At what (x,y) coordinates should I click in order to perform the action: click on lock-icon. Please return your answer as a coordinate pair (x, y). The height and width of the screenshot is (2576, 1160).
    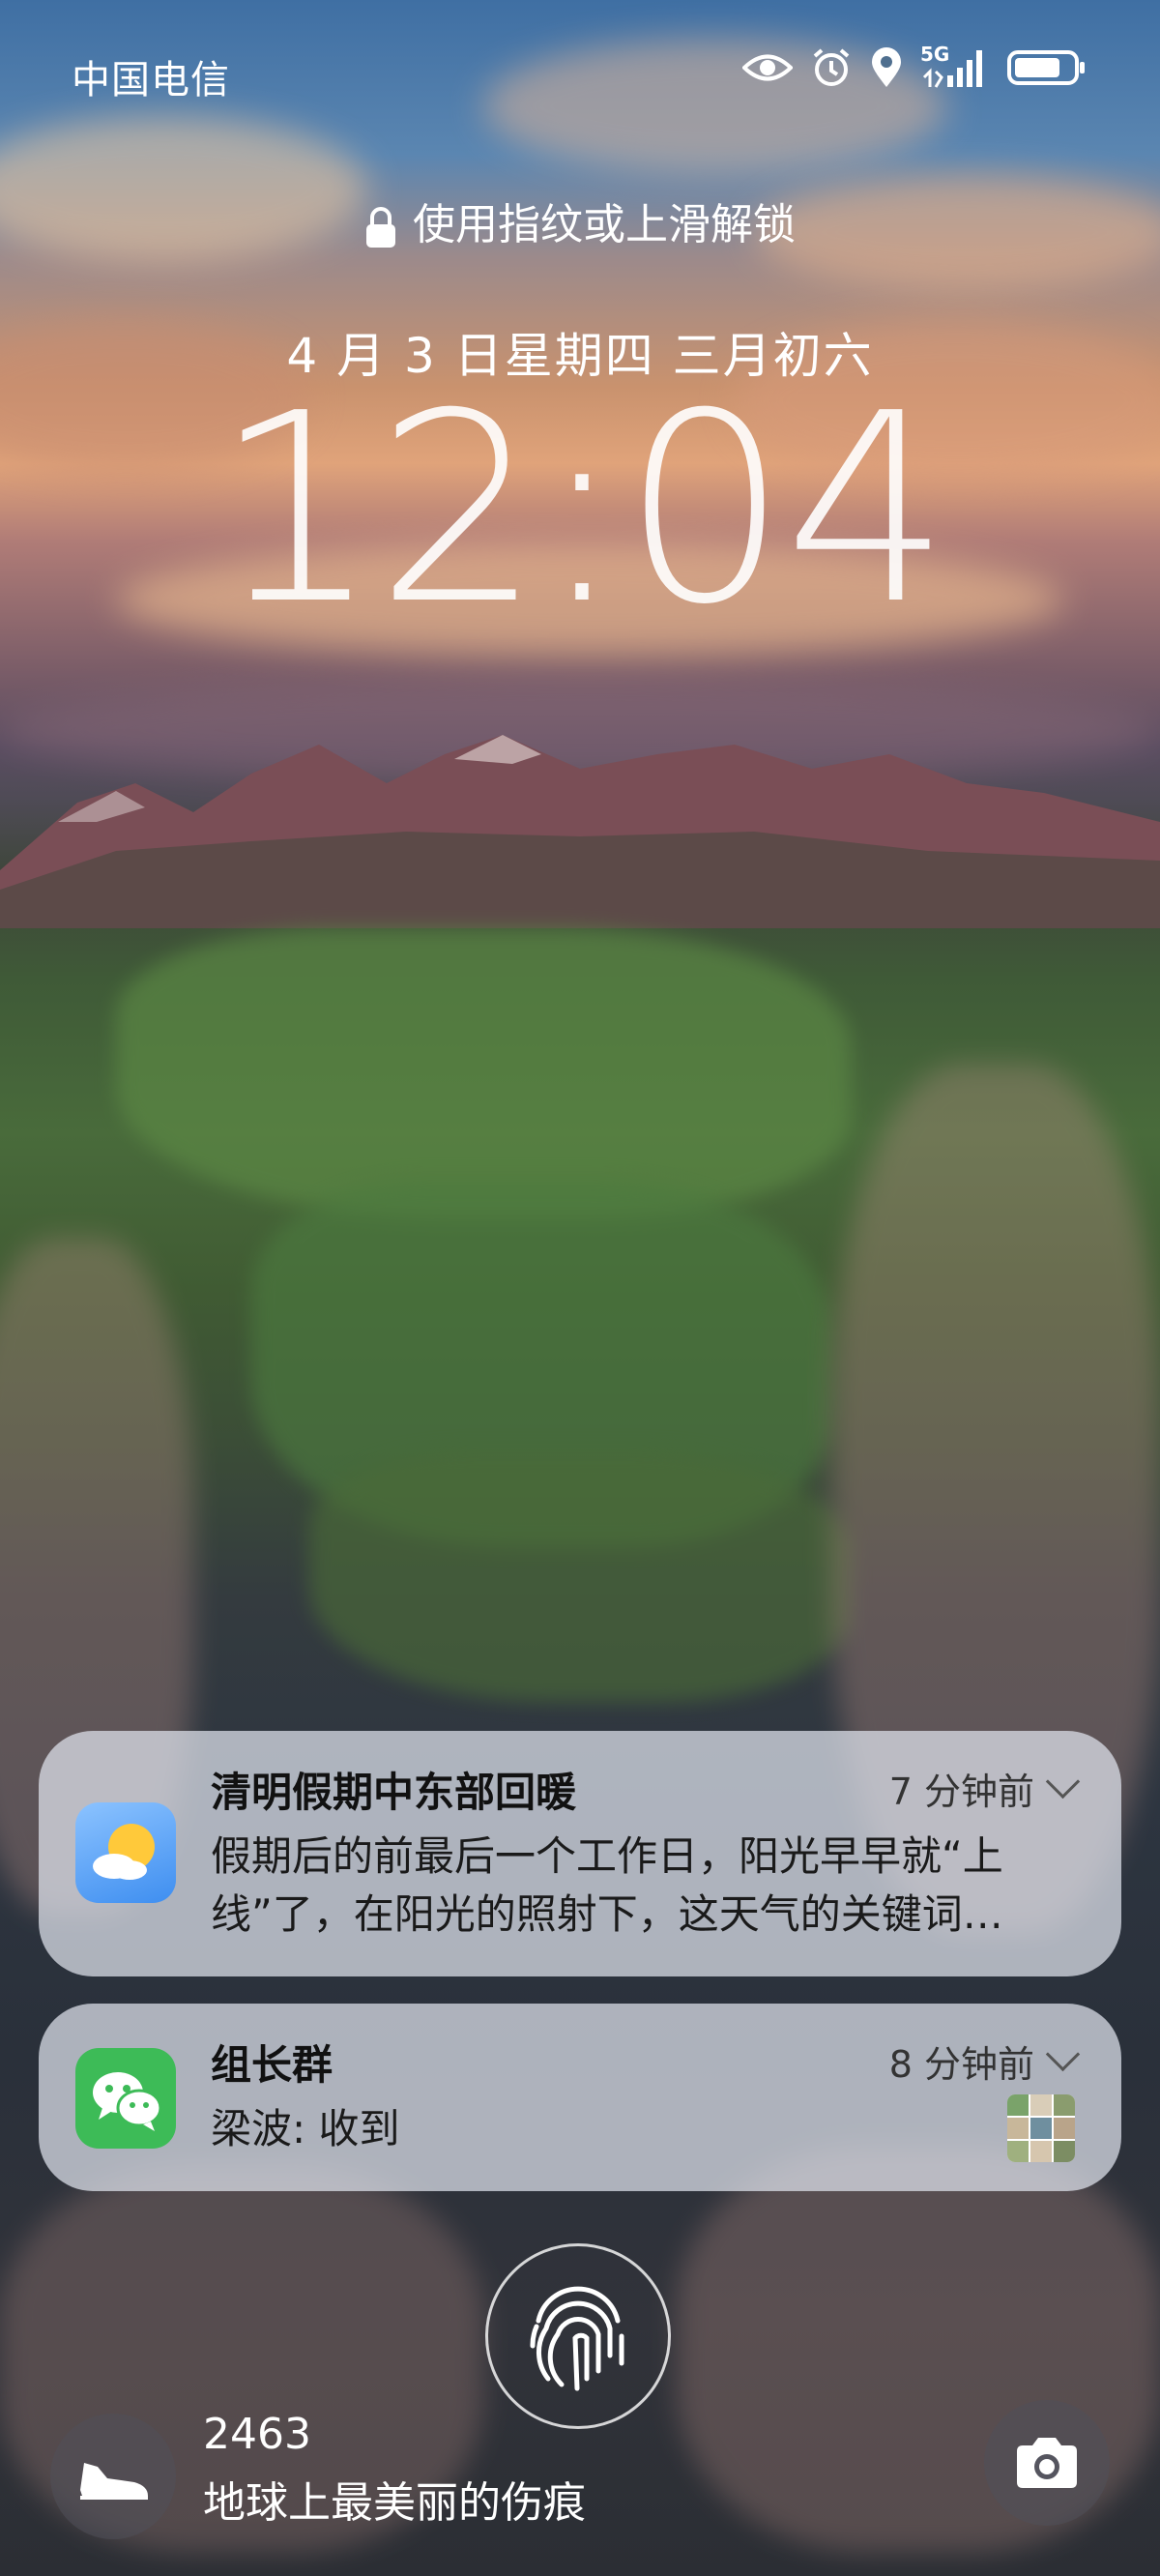
    Looking at the image, I should click on (381, 227).